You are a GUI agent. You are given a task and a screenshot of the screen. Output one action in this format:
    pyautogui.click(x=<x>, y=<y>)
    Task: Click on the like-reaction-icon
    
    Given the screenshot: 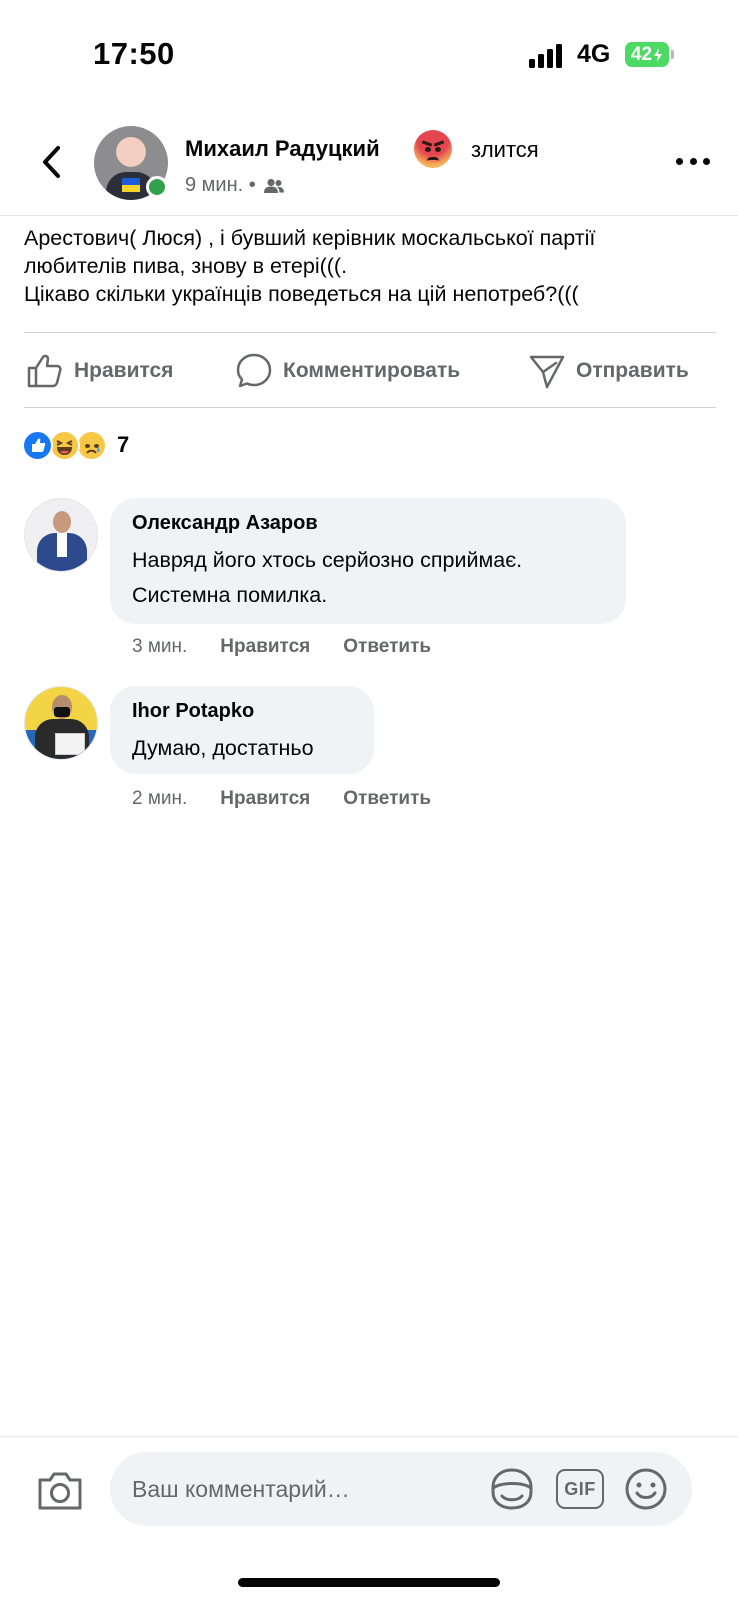 What is the action you would take?
    pyautogui.click(x=37, y=445)
    